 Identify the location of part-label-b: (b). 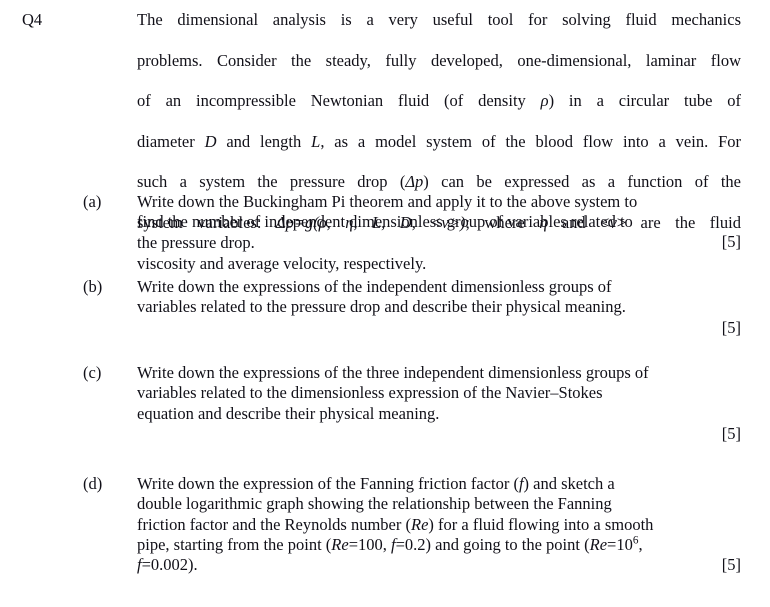
(93, 286).